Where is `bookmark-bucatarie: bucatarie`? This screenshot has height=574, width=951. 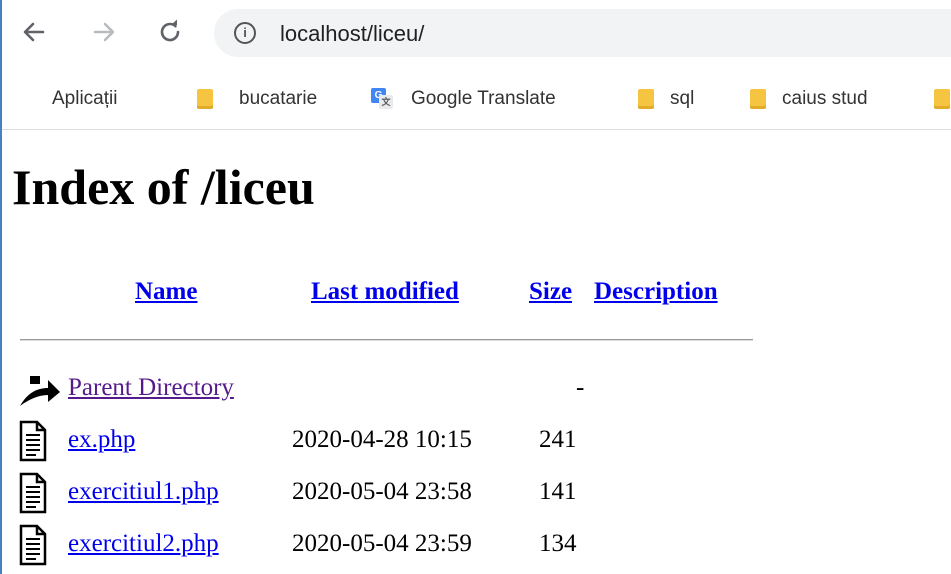
bookmark-bucatarie: bucatarie is located at coordinates (257, 99).